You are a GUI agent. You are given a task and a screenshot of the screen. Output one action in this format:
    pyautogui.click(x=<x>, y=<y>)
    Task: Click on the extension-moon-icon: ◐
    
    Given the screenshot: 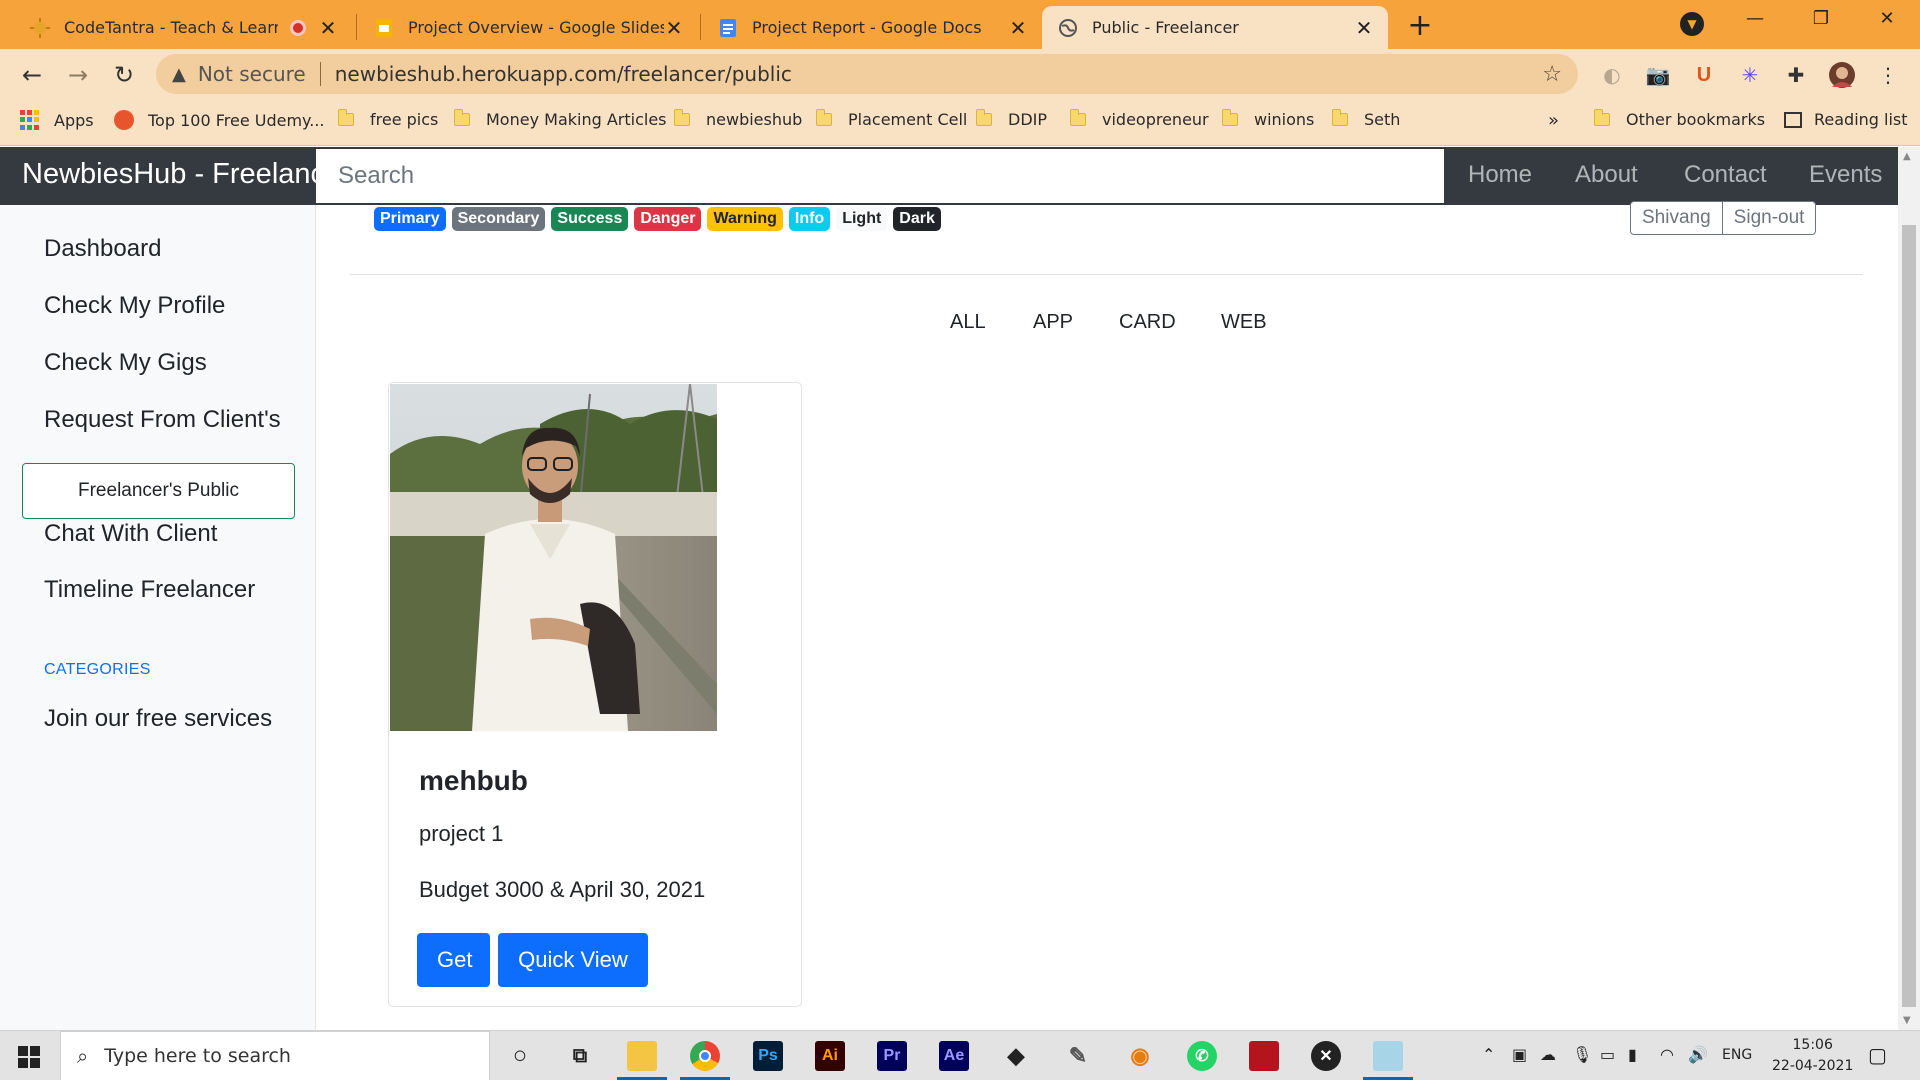 What is the action you would take?
    pyautogui.click(x=1612, y=75)
    